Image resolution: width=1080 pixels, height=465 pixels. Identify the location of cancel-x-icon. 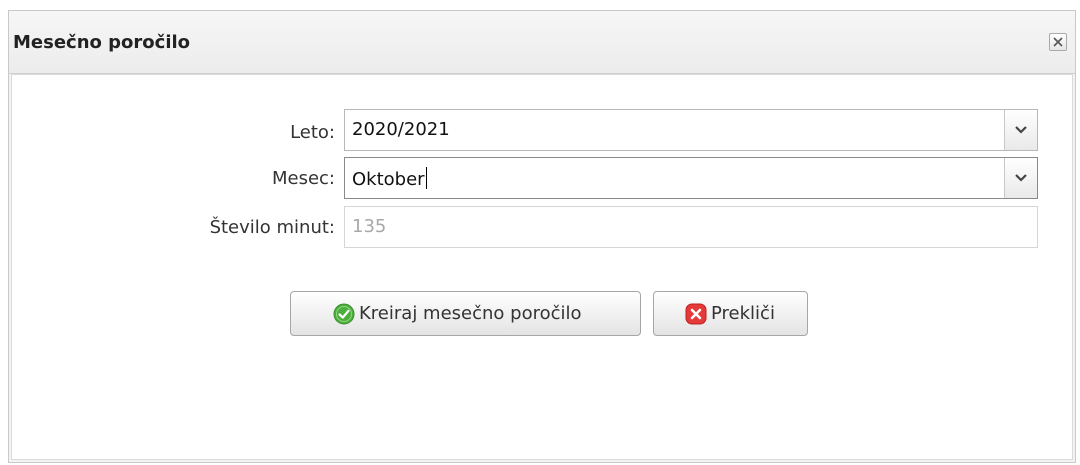
(696, 314).